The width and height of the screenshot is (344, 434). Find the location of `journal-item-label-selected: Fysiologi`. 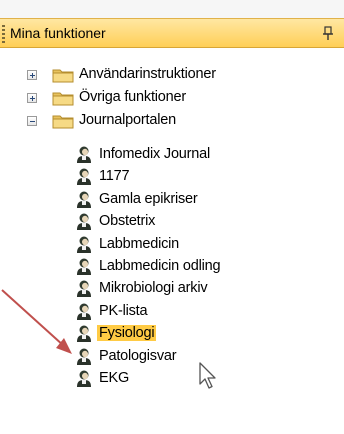

journal-item-label-selected: Fysiologi is located at coordinates (127, 333).